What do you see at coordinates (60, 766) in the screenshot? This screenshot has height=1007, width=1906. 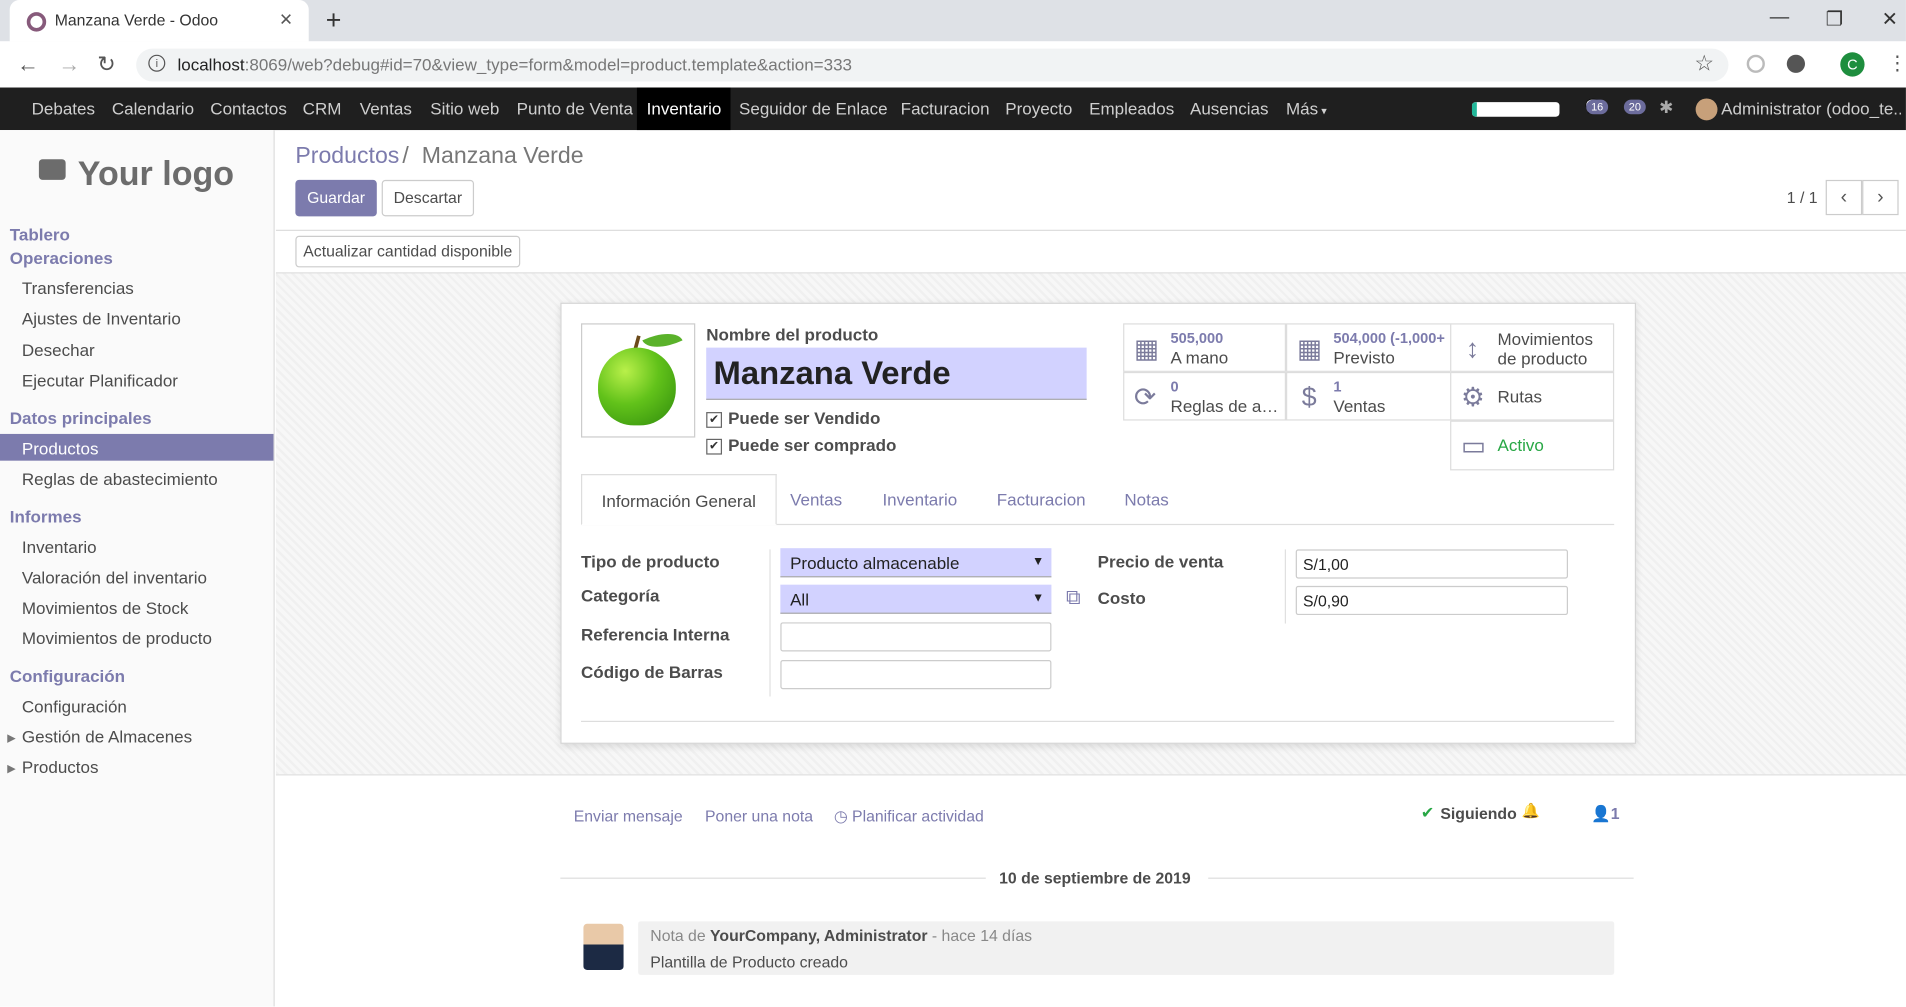 I see `sidebar-item-productos-config: Productos` at bounding box center [60, 766].